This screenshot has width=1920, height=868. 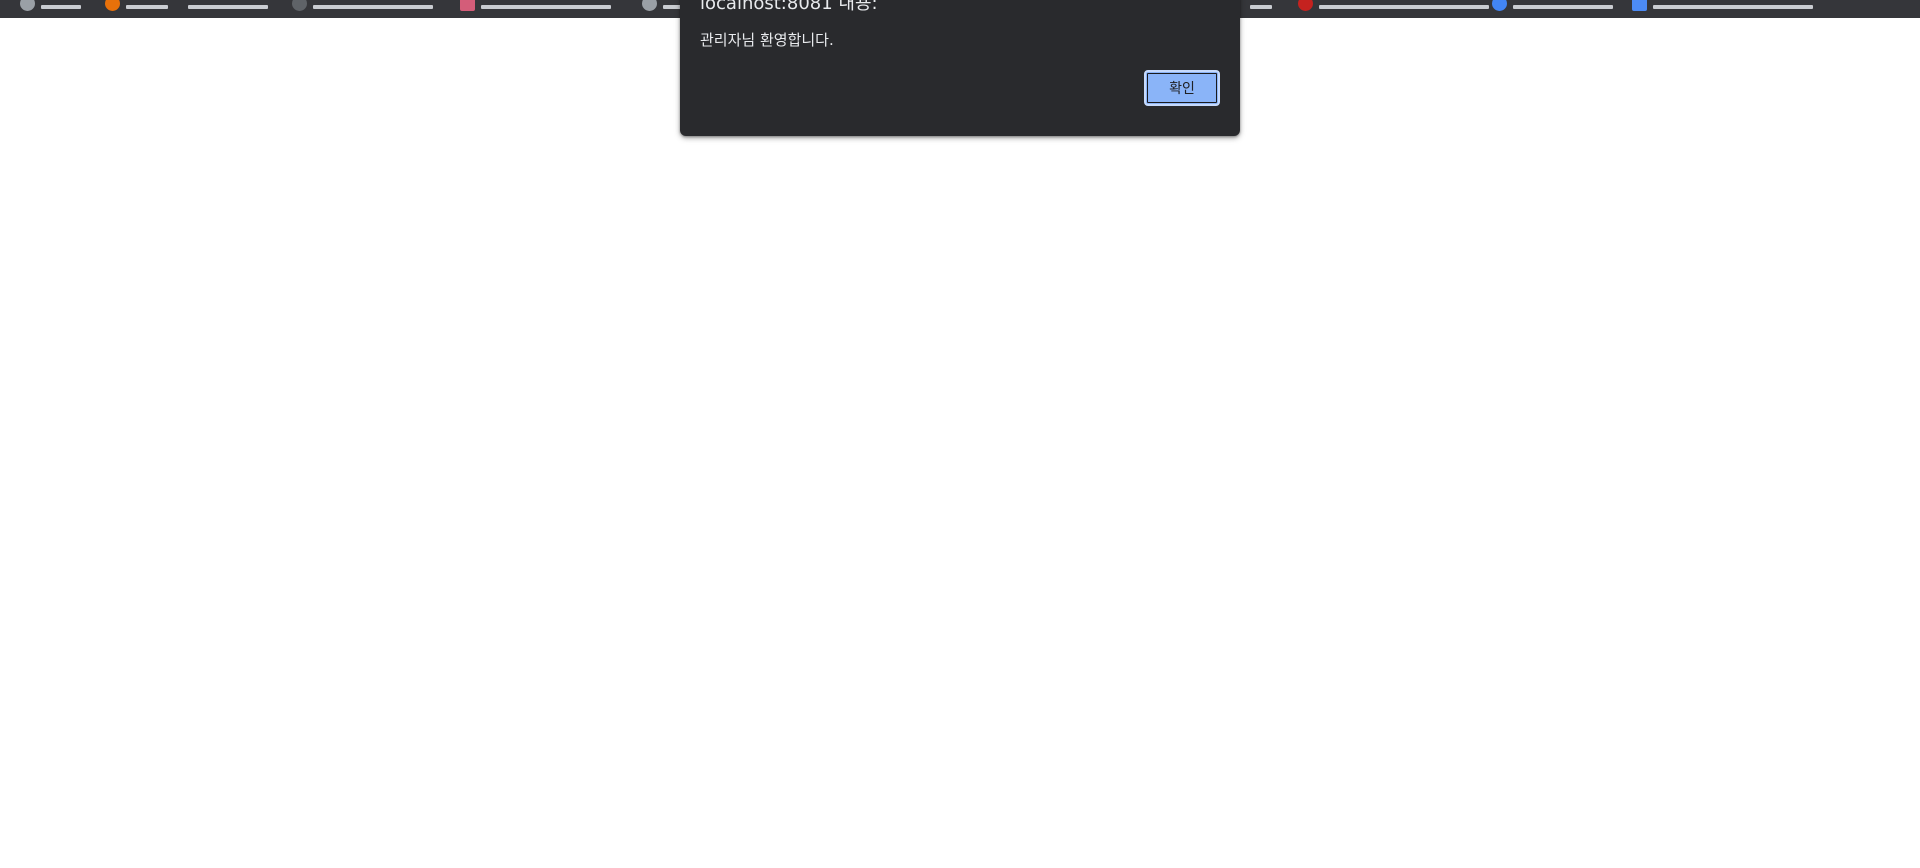 I want to click on dialog-title: localhost:8081 내용:, so click(x=789, y=7).